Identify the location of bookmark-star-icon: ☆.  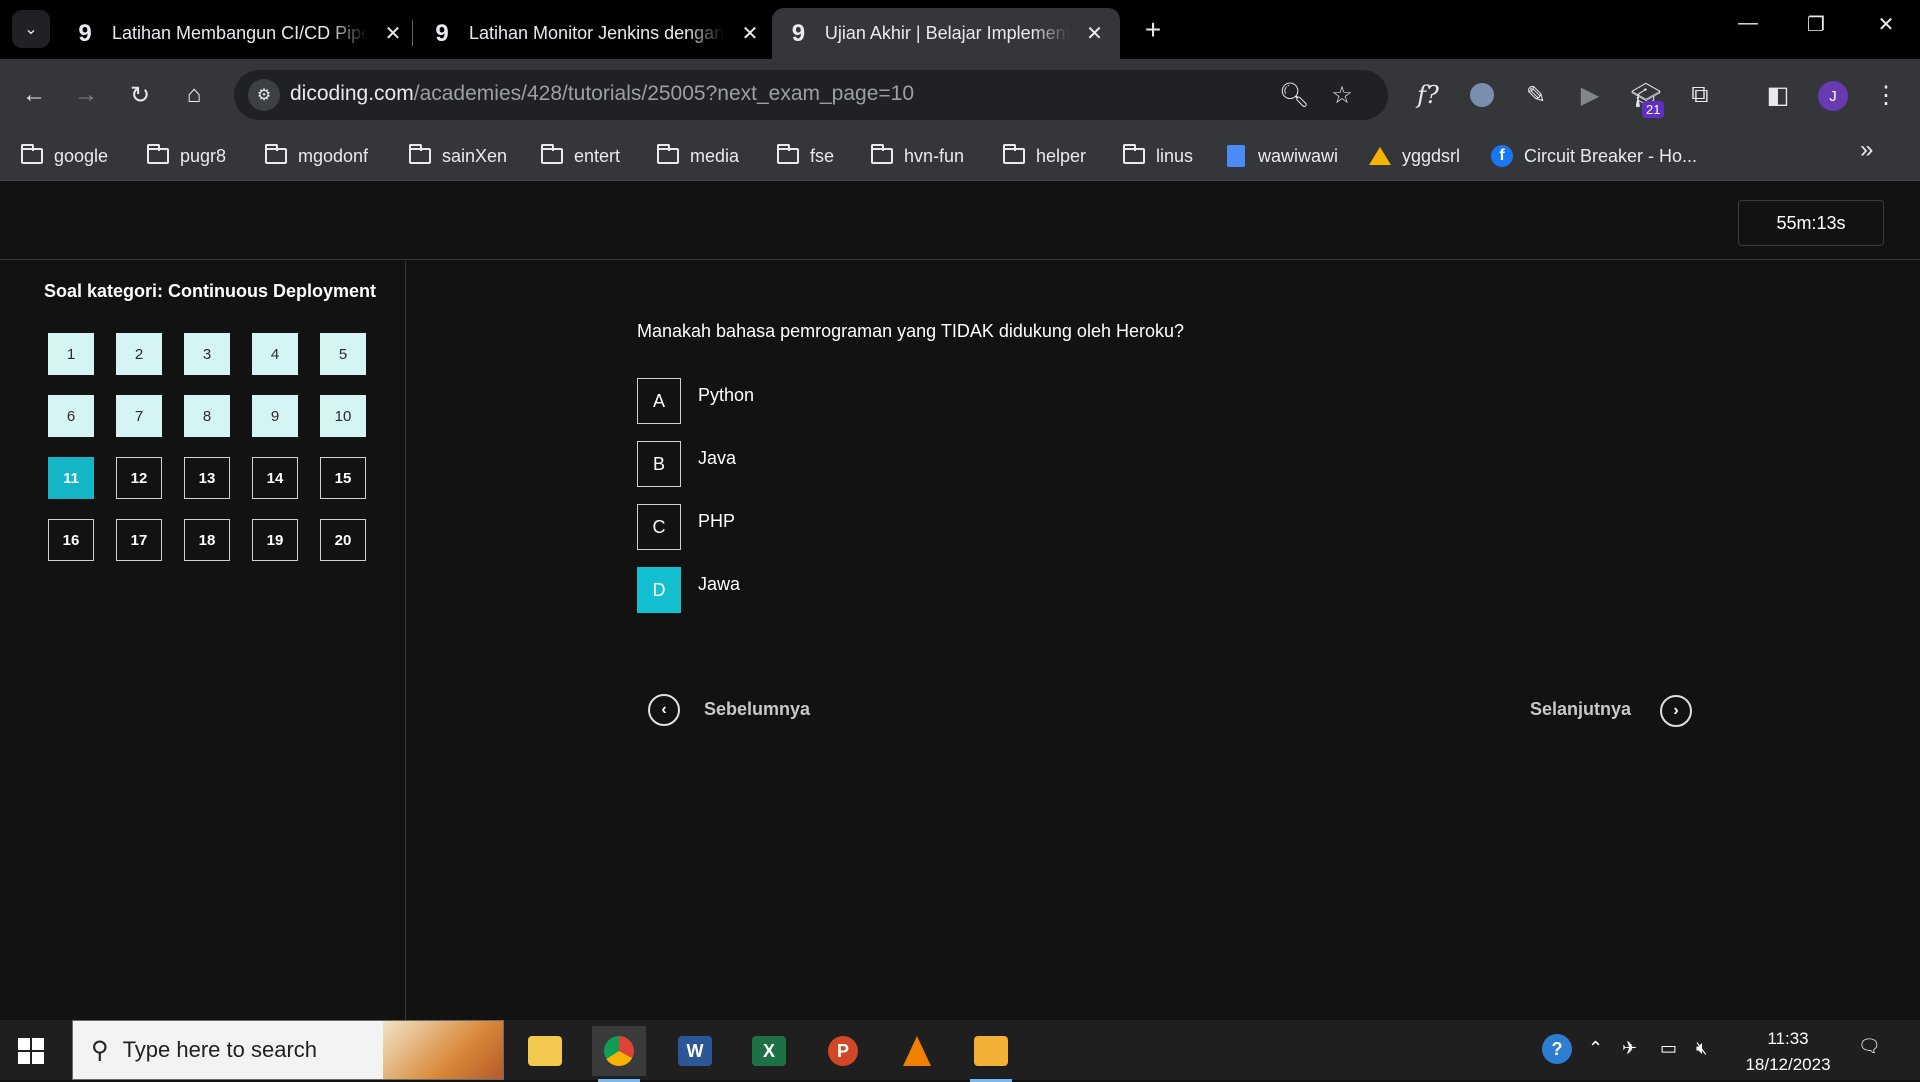
(1342, 95).